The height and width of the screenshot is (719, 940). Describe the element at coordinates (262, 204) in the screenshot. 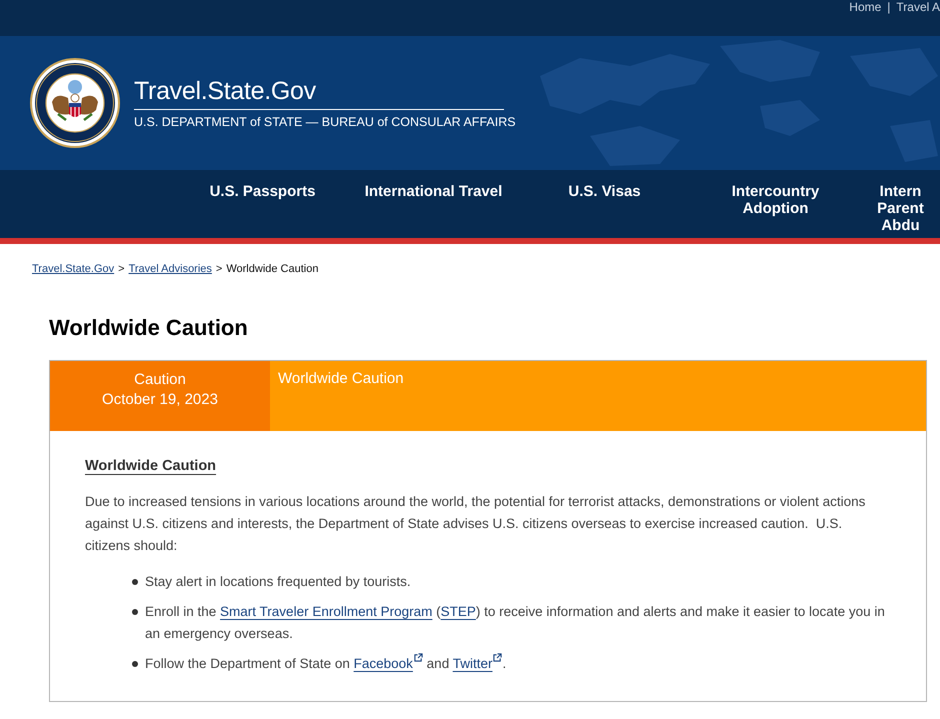

I see `nav-item: U.S. Passports` at that location.